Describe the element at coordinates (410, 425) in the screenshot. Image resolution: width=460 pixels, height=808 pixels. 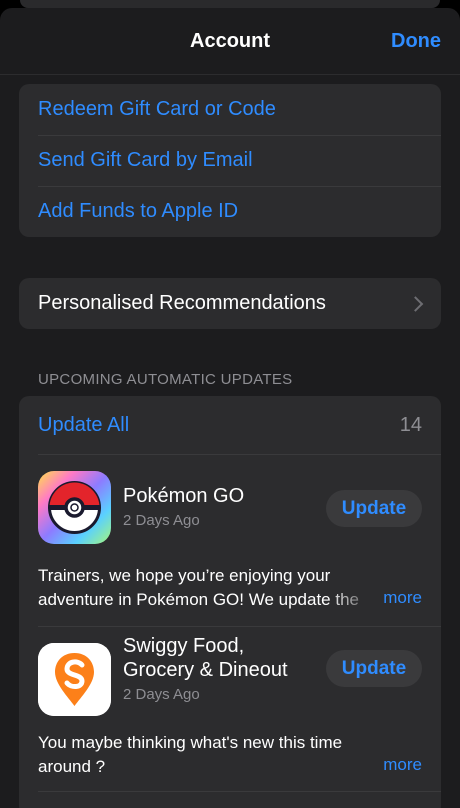
I see `update-count-badge: 14` at that location.